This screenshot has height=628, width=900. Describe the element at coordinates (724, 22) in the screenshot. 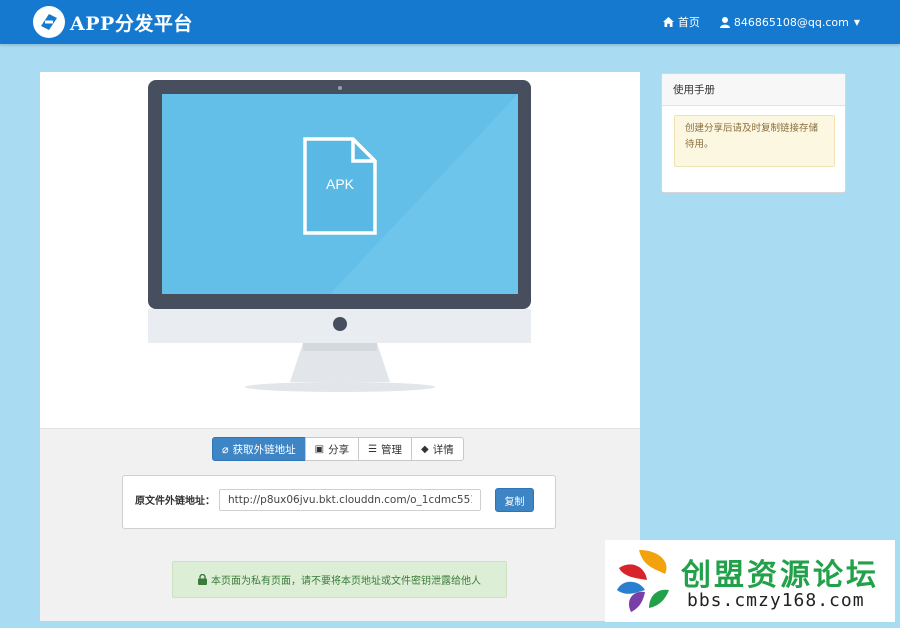

I see `user-icon` at that location.